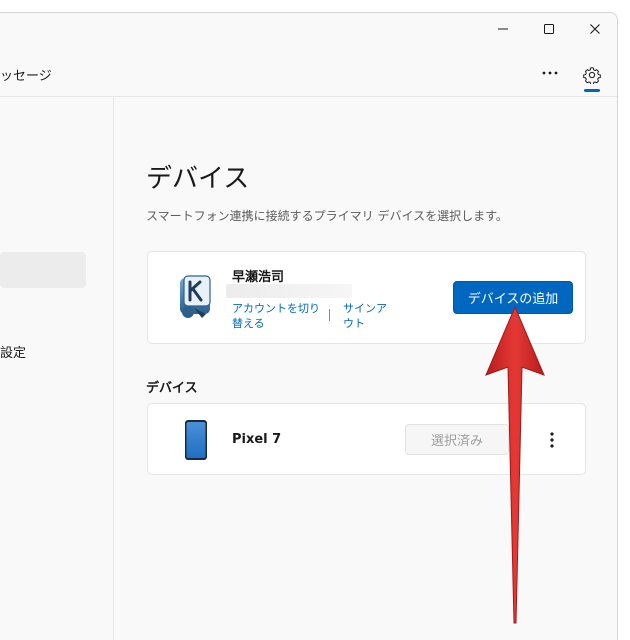 The image size is (630, 640). What do you see at coordinates (369, 316) in the screenshot?
I see `sign-out-link: サインアウト` at bounding box center [369, 316].